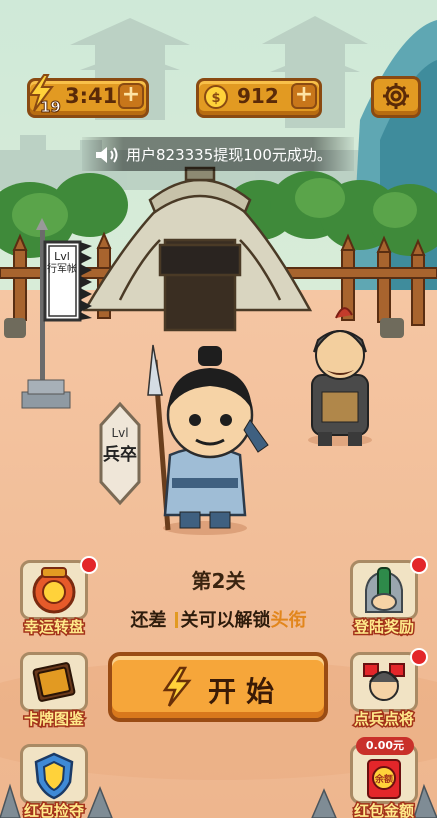 The width and height of the screenshot is (437, 818). I want to click on login-reward-button: 登陆奖励, so click(388, 597).